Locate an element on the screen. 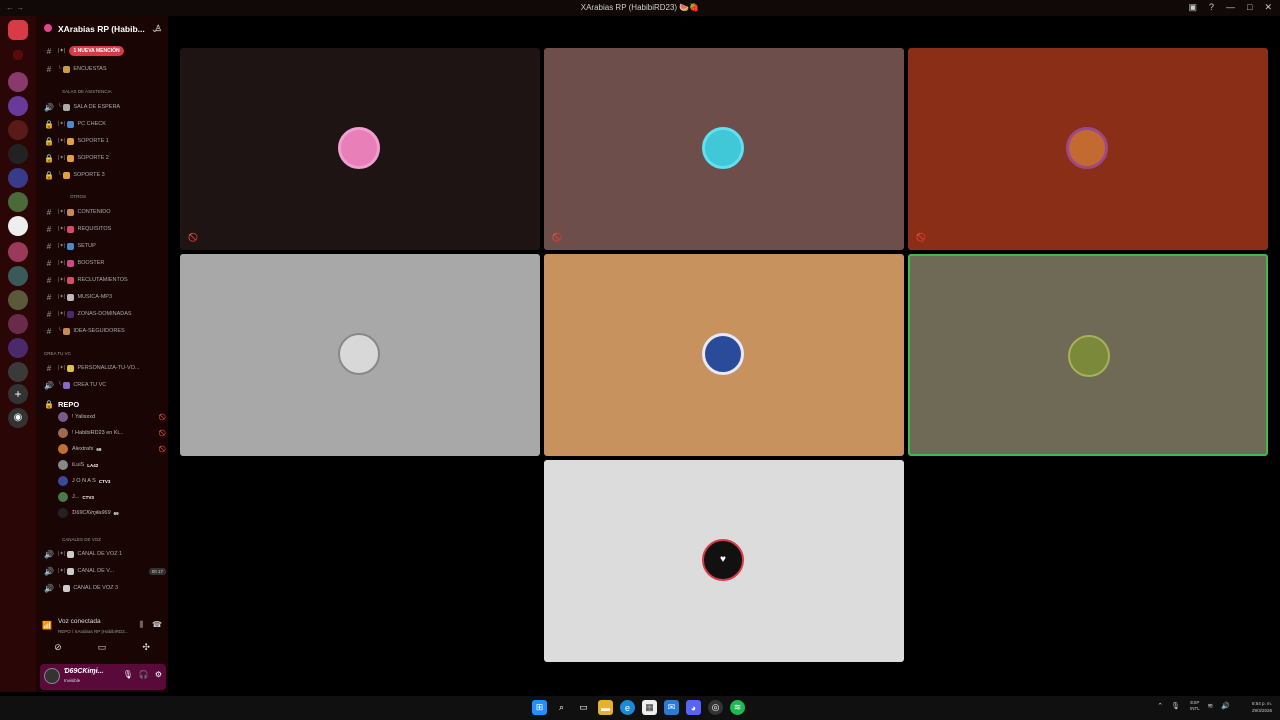  channel-item: 🔒 ╰ SOPORTE 3 is located at coordinates (105, 175).